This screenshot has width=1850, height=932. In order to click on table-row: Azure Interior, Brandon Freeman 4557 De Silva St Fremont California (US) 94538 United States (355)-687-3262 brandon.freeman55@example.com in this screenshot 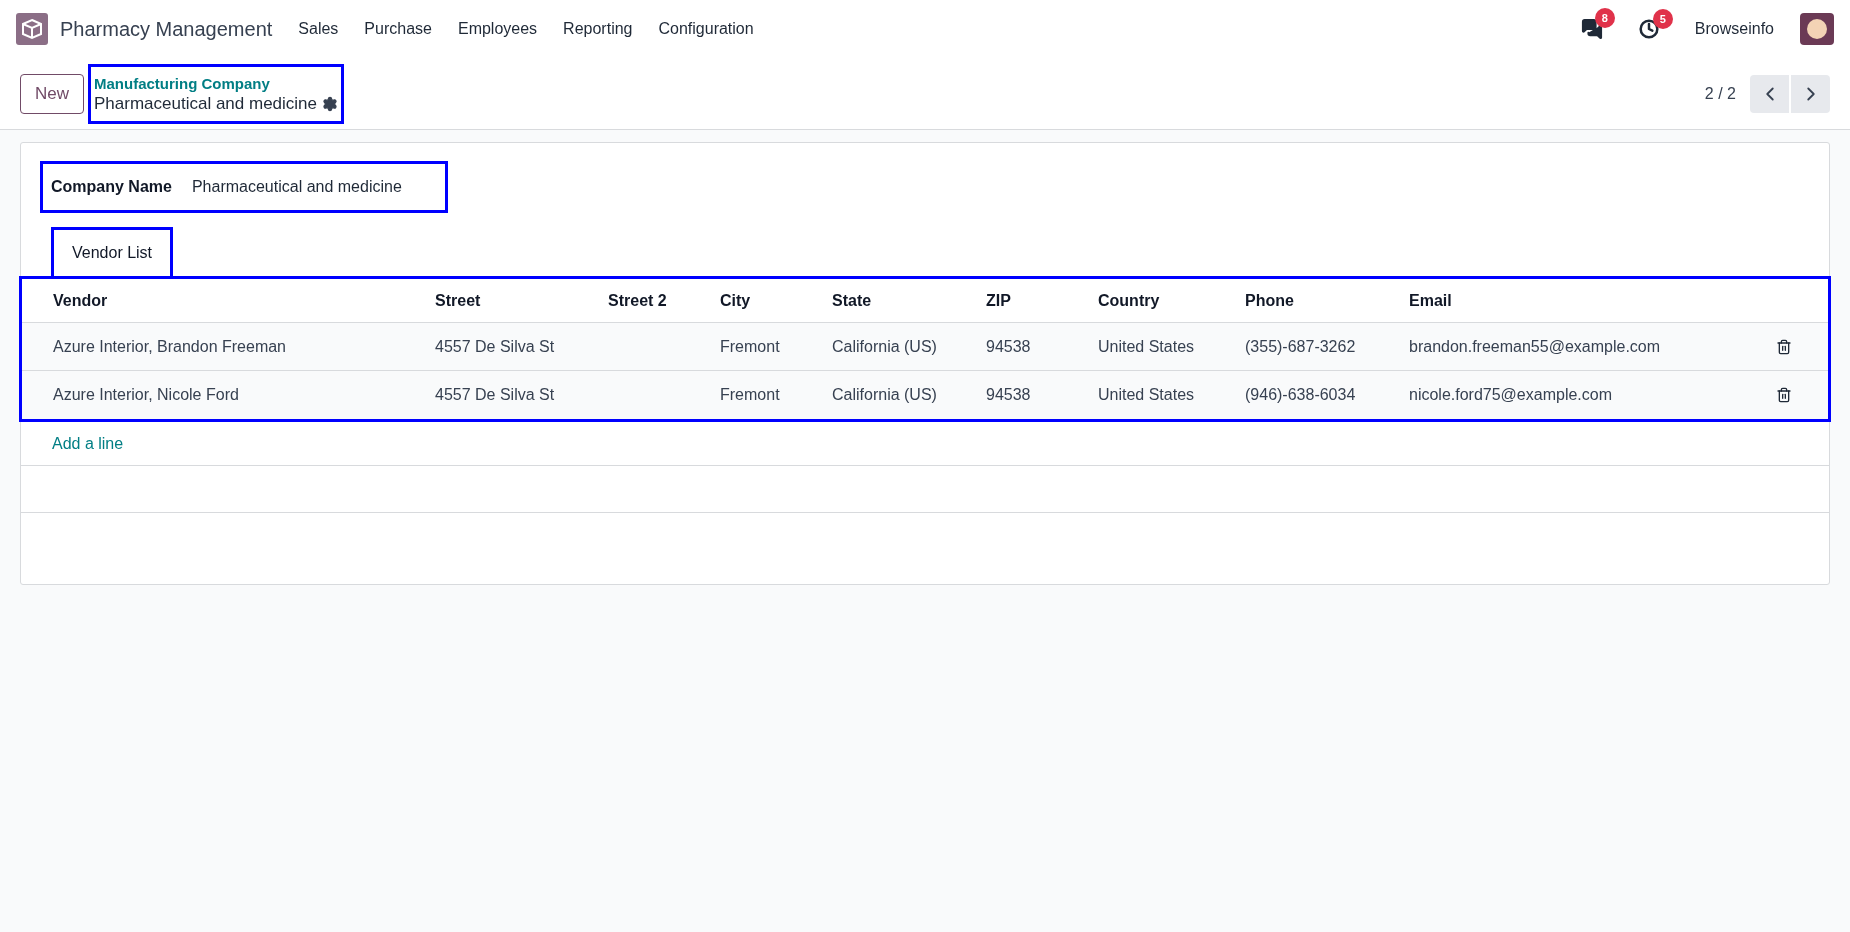, I will do `click(925, 347)`.